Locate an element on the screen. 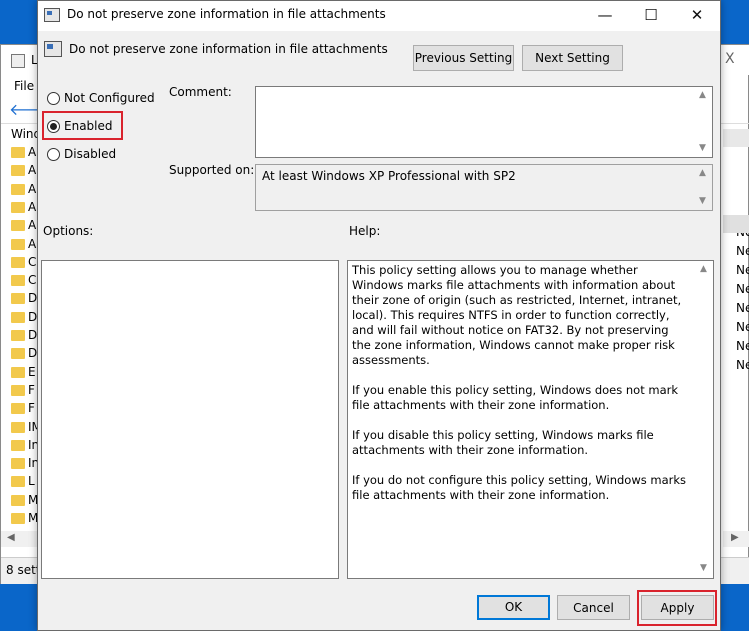 The image size is (749, 631). comment-textarea: ▲ ▼ is located at coordinates (484, 122).